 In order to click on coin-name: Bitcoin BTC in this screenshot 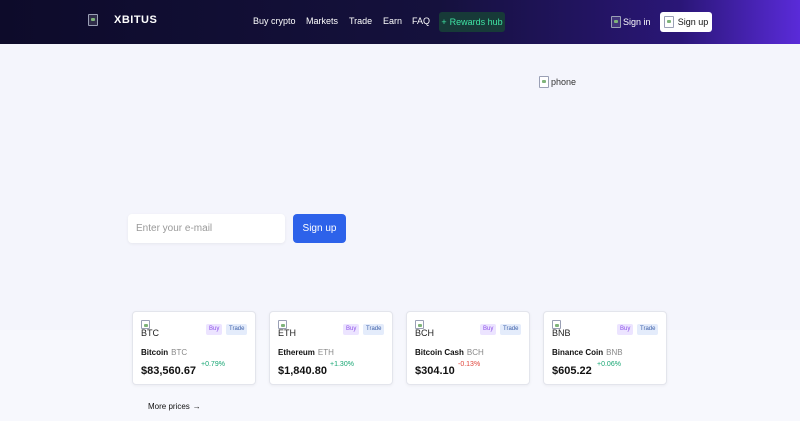, I will do `click(164, 352)`.